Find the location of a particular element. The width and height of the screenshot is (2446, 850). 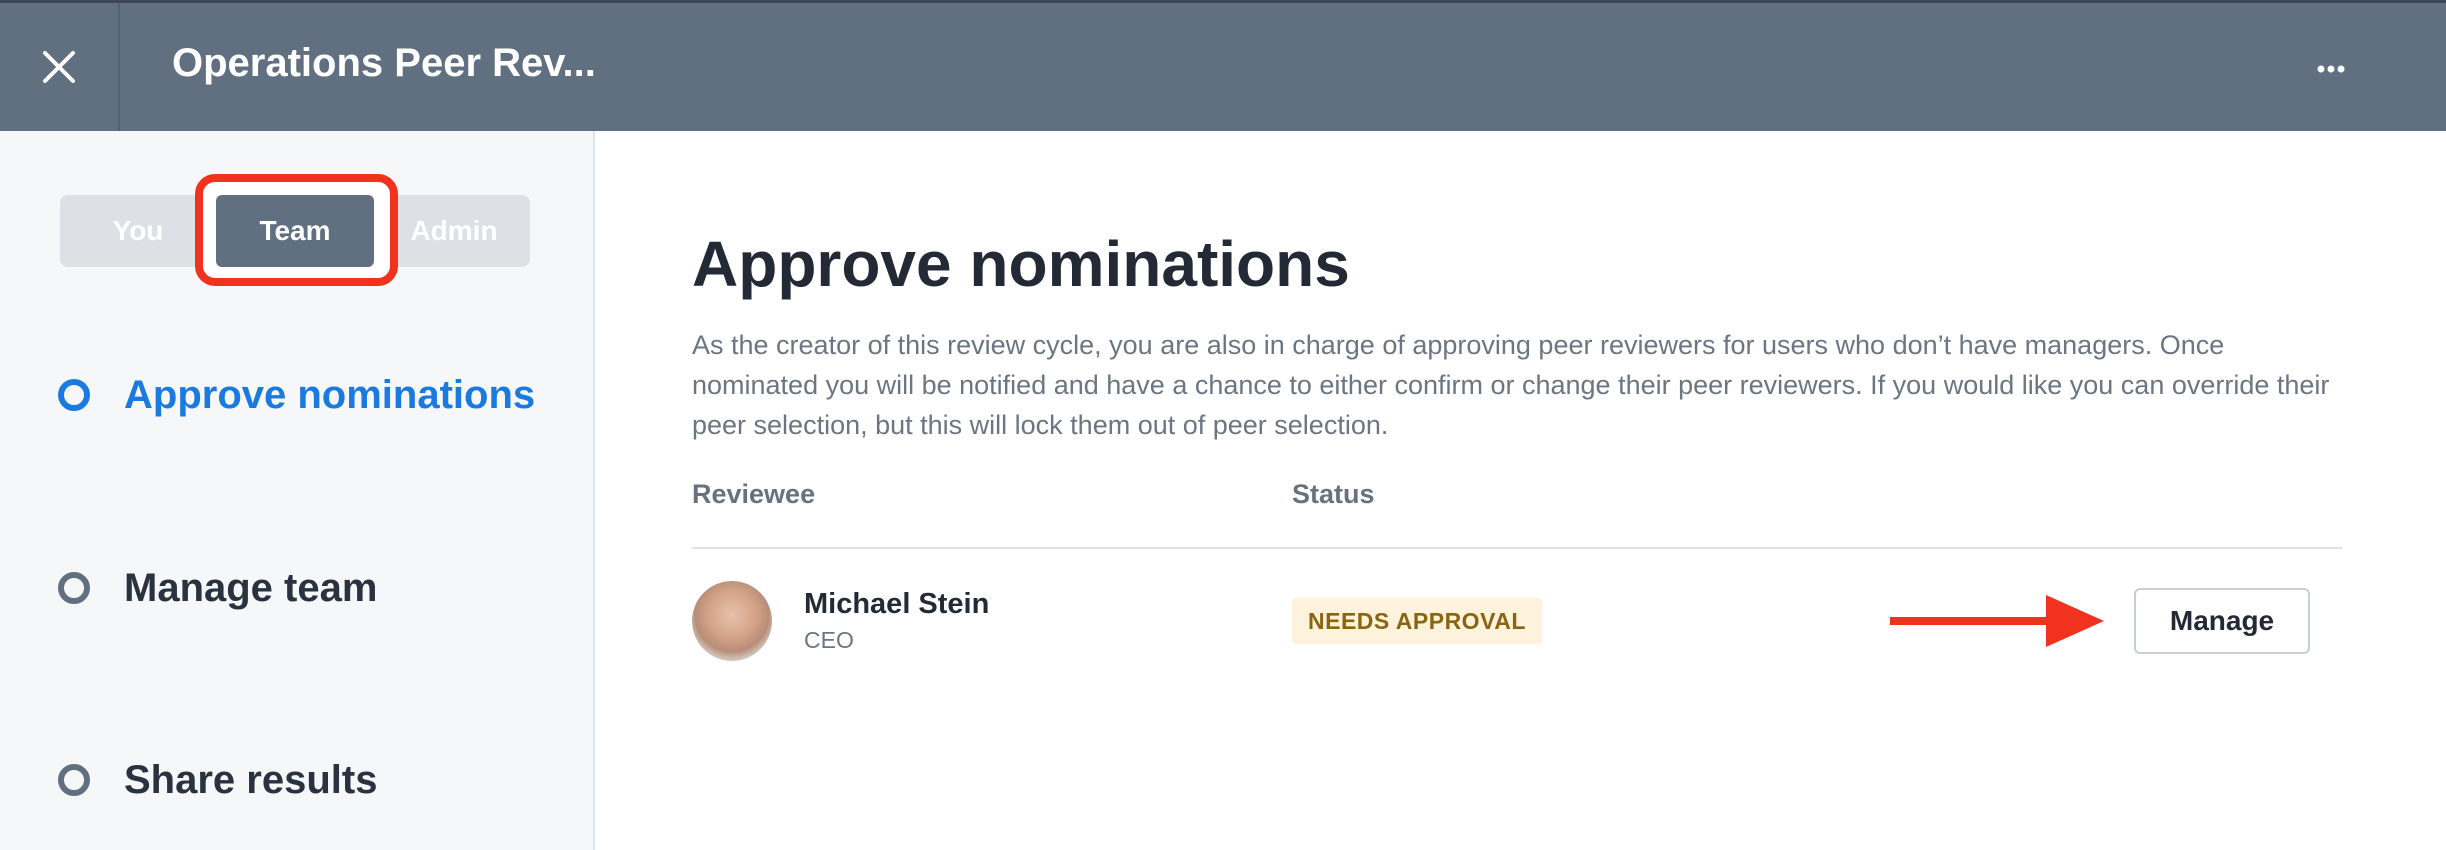

close-icon is located at coordinates (59, 67).